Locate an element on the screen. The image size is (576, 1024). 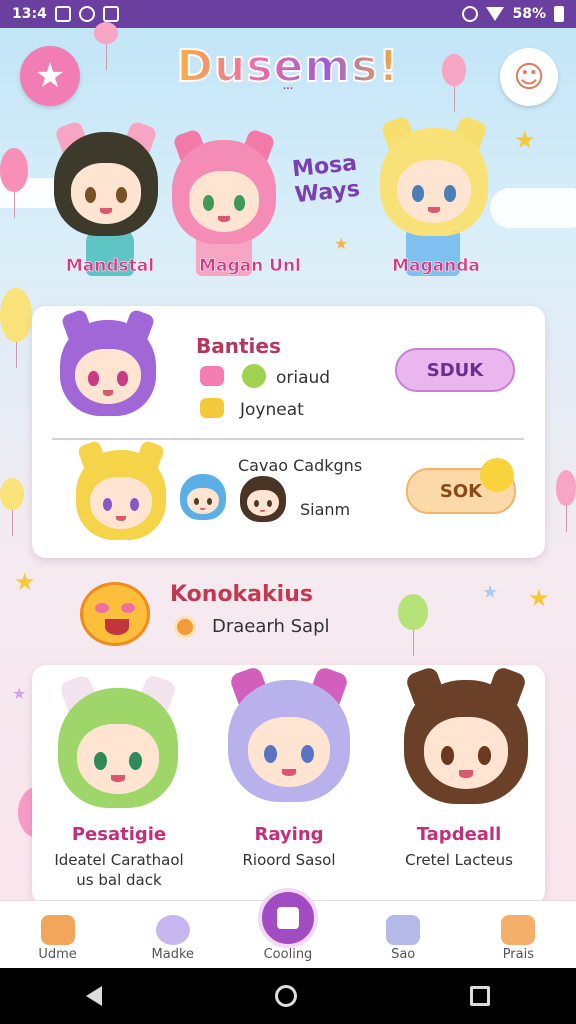
character-name: Mandstal is located at coordinates (110, 266).